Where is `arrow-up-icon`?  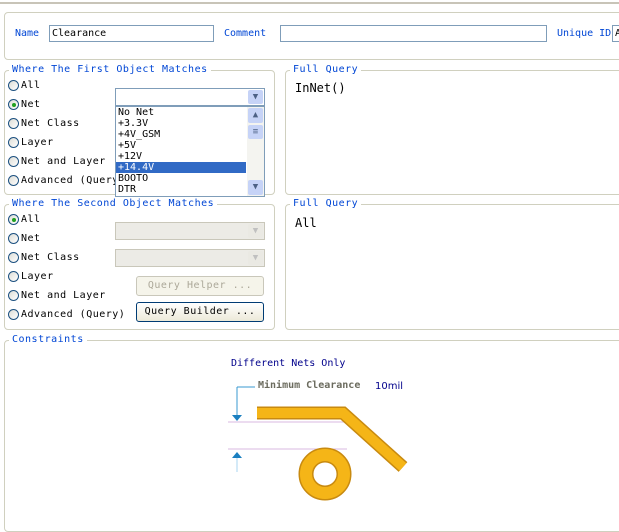
arrow-up-icon is located at coordinates (237, 455).